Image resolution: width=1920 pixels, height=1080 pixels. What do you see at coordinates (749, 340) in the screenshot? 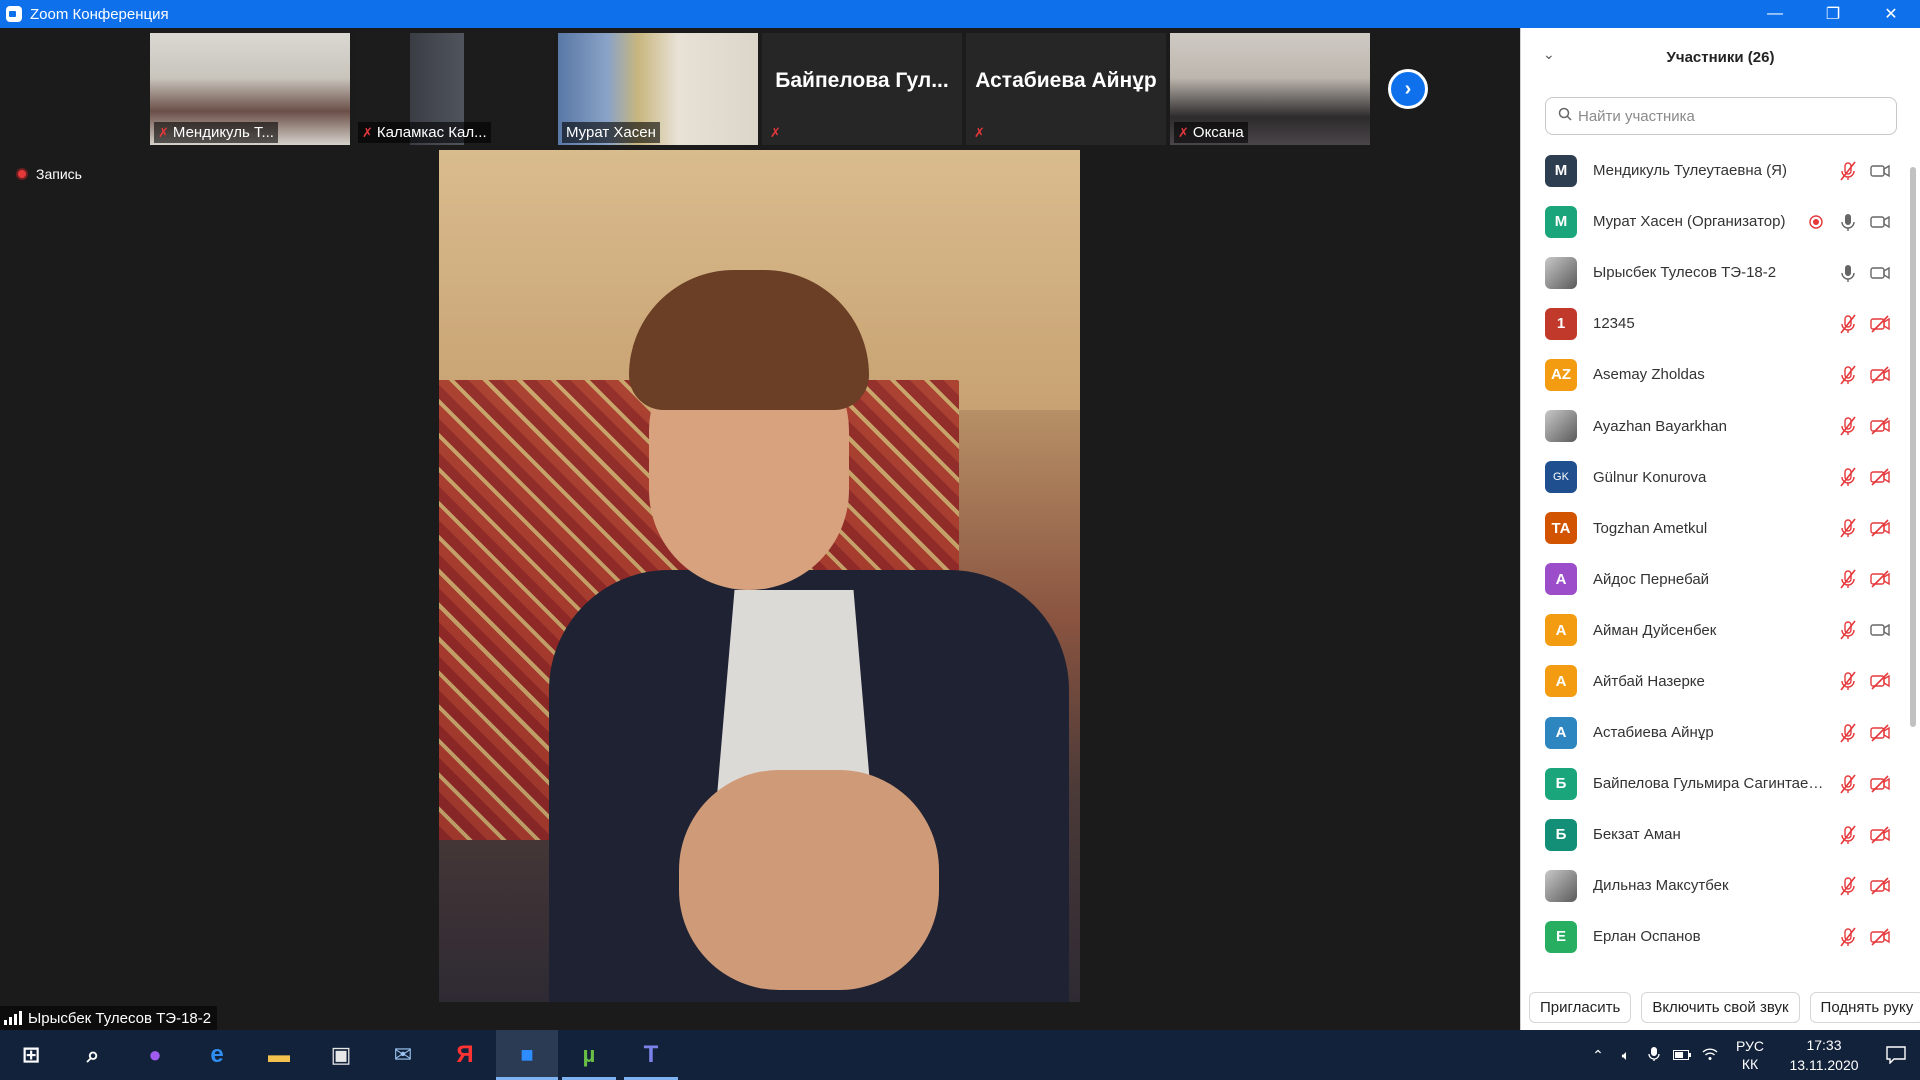
I see `speaker-hair` at bounding box center [749, 340].